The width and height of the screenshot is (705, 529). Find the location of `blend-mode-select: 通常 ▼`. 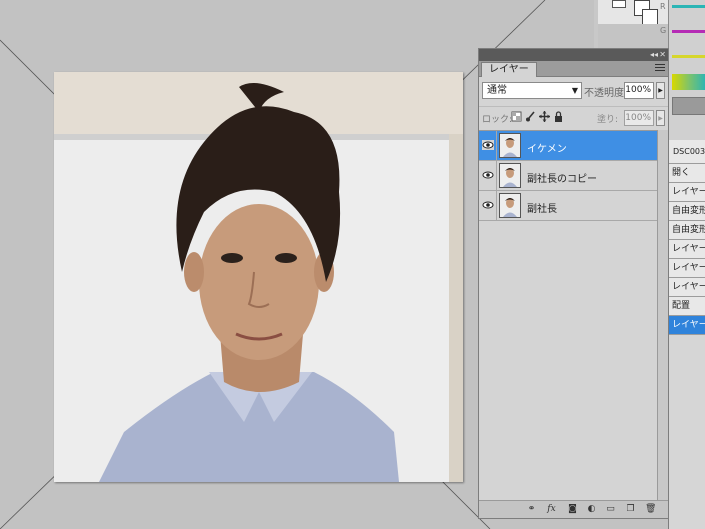

blend-mode-select: 通常 ▼ is located at coordinates (532, 90).